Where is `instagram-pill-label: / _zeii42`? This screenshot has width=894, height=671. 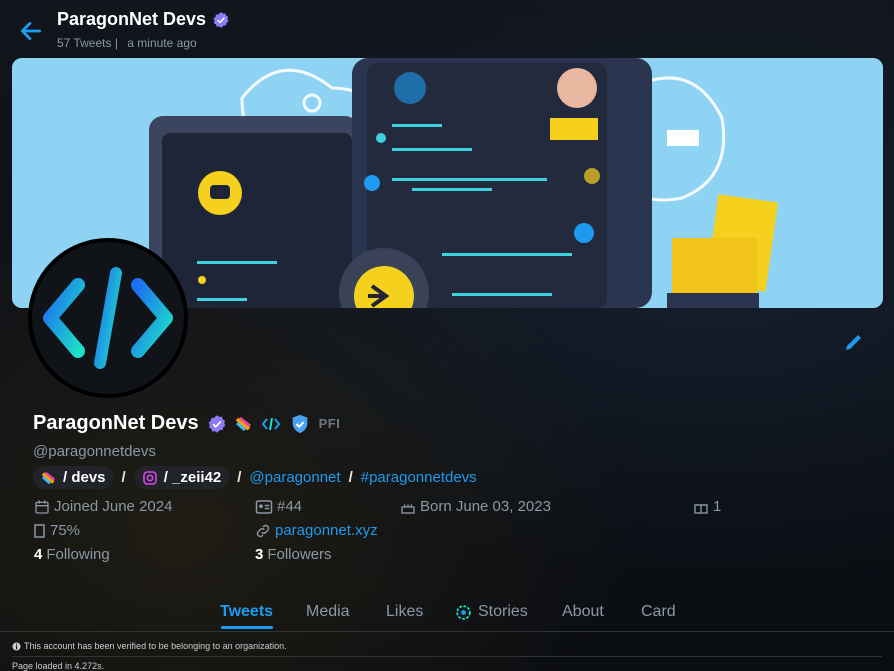 instagram-pill-label: / _zeii42 is located at coordinates (192, 477).